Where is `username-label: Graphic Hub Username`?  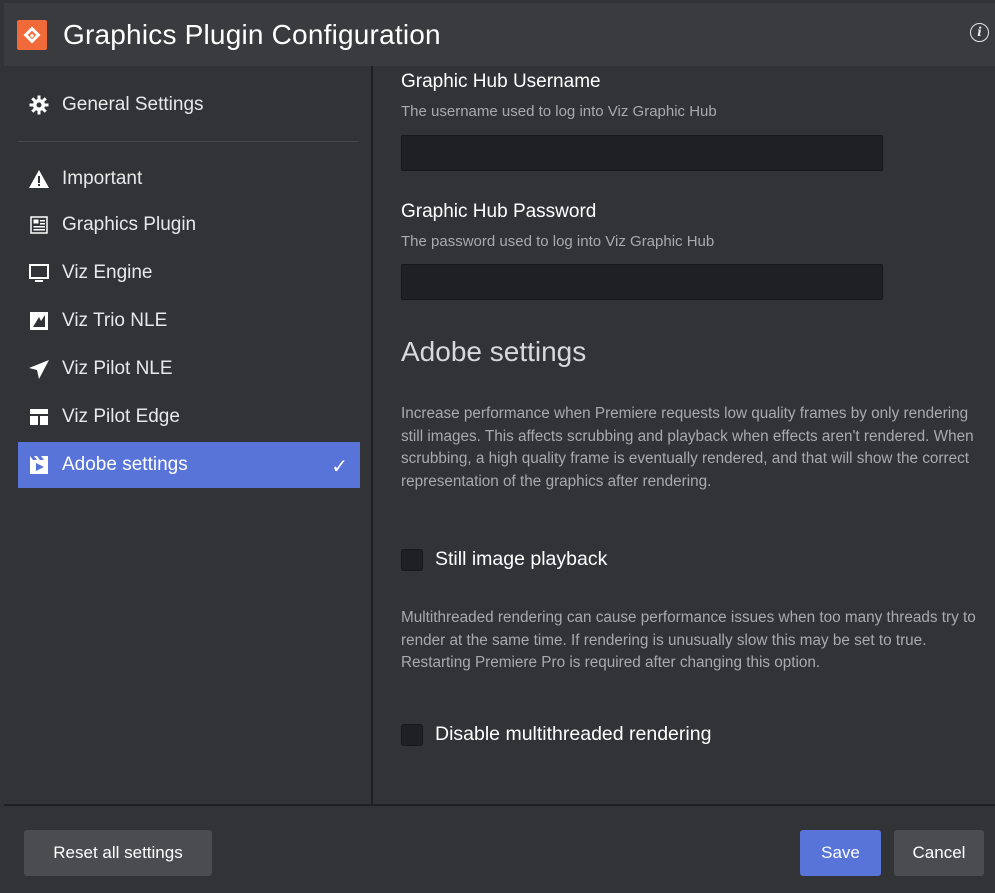
username-label: Graphic Hub Username is located at coordinates (501, 81).